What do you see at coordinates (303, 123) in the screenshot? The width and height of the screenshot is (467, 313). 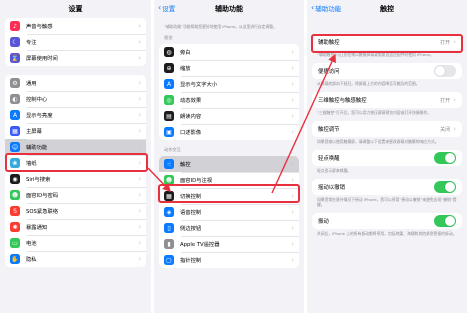 I see `arrow-to-assistive-touch` at bounding box center [303, 123].